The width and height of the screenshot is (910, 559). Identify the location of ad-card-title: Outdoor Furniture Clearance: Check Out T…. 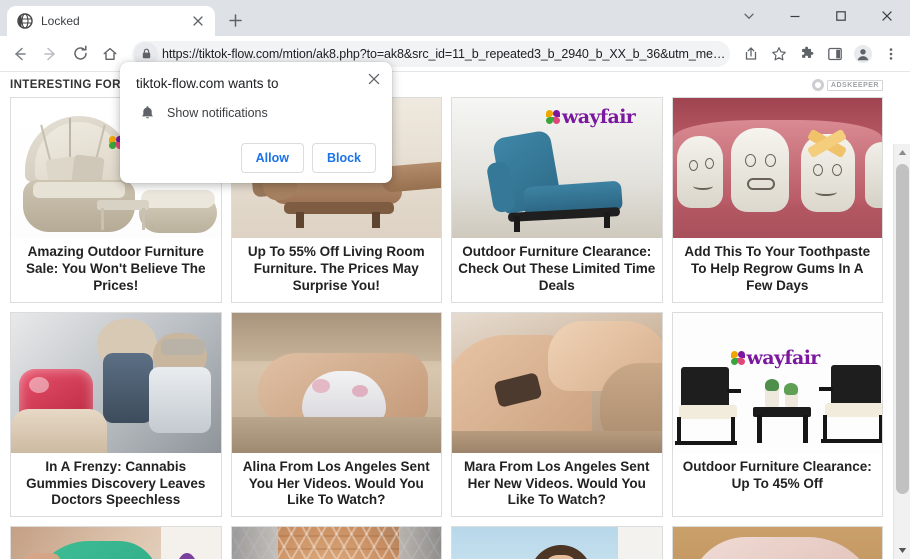
(557, 270).